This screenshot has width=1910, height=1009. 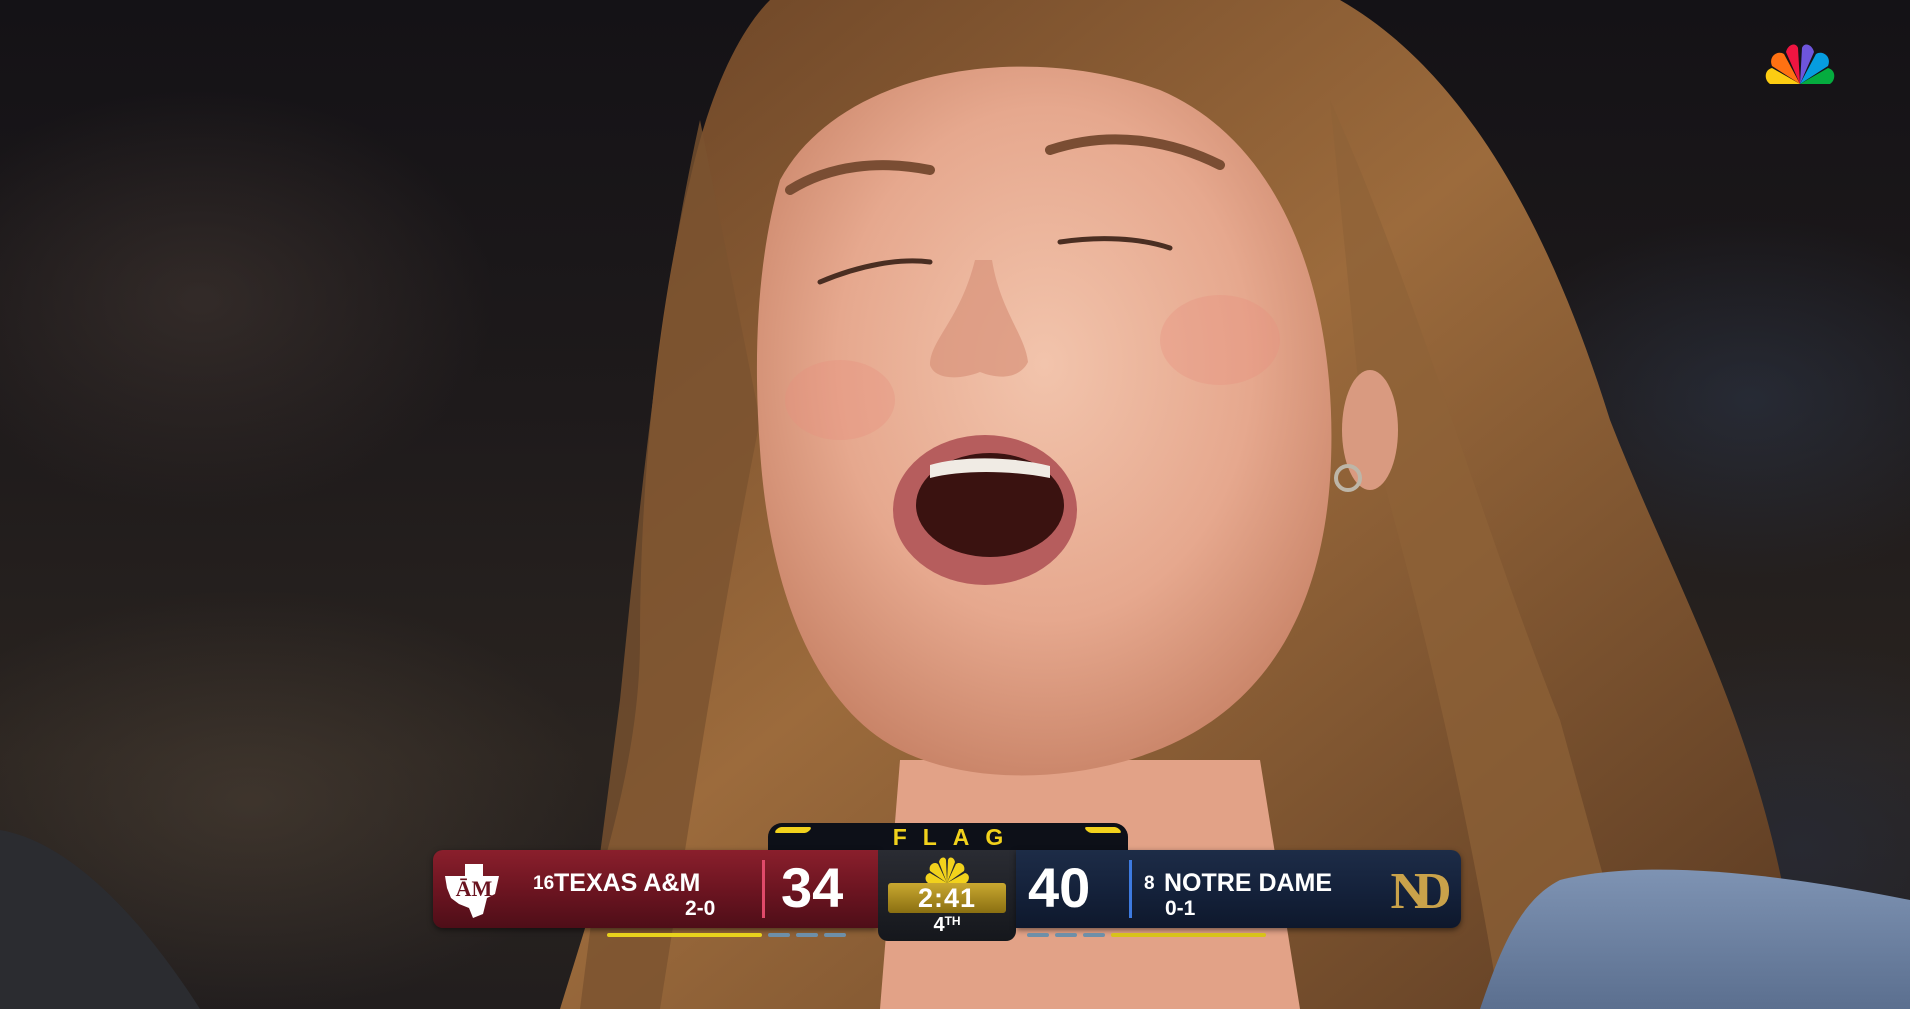 I want to click on away-divider, so click(x=763, y=889).